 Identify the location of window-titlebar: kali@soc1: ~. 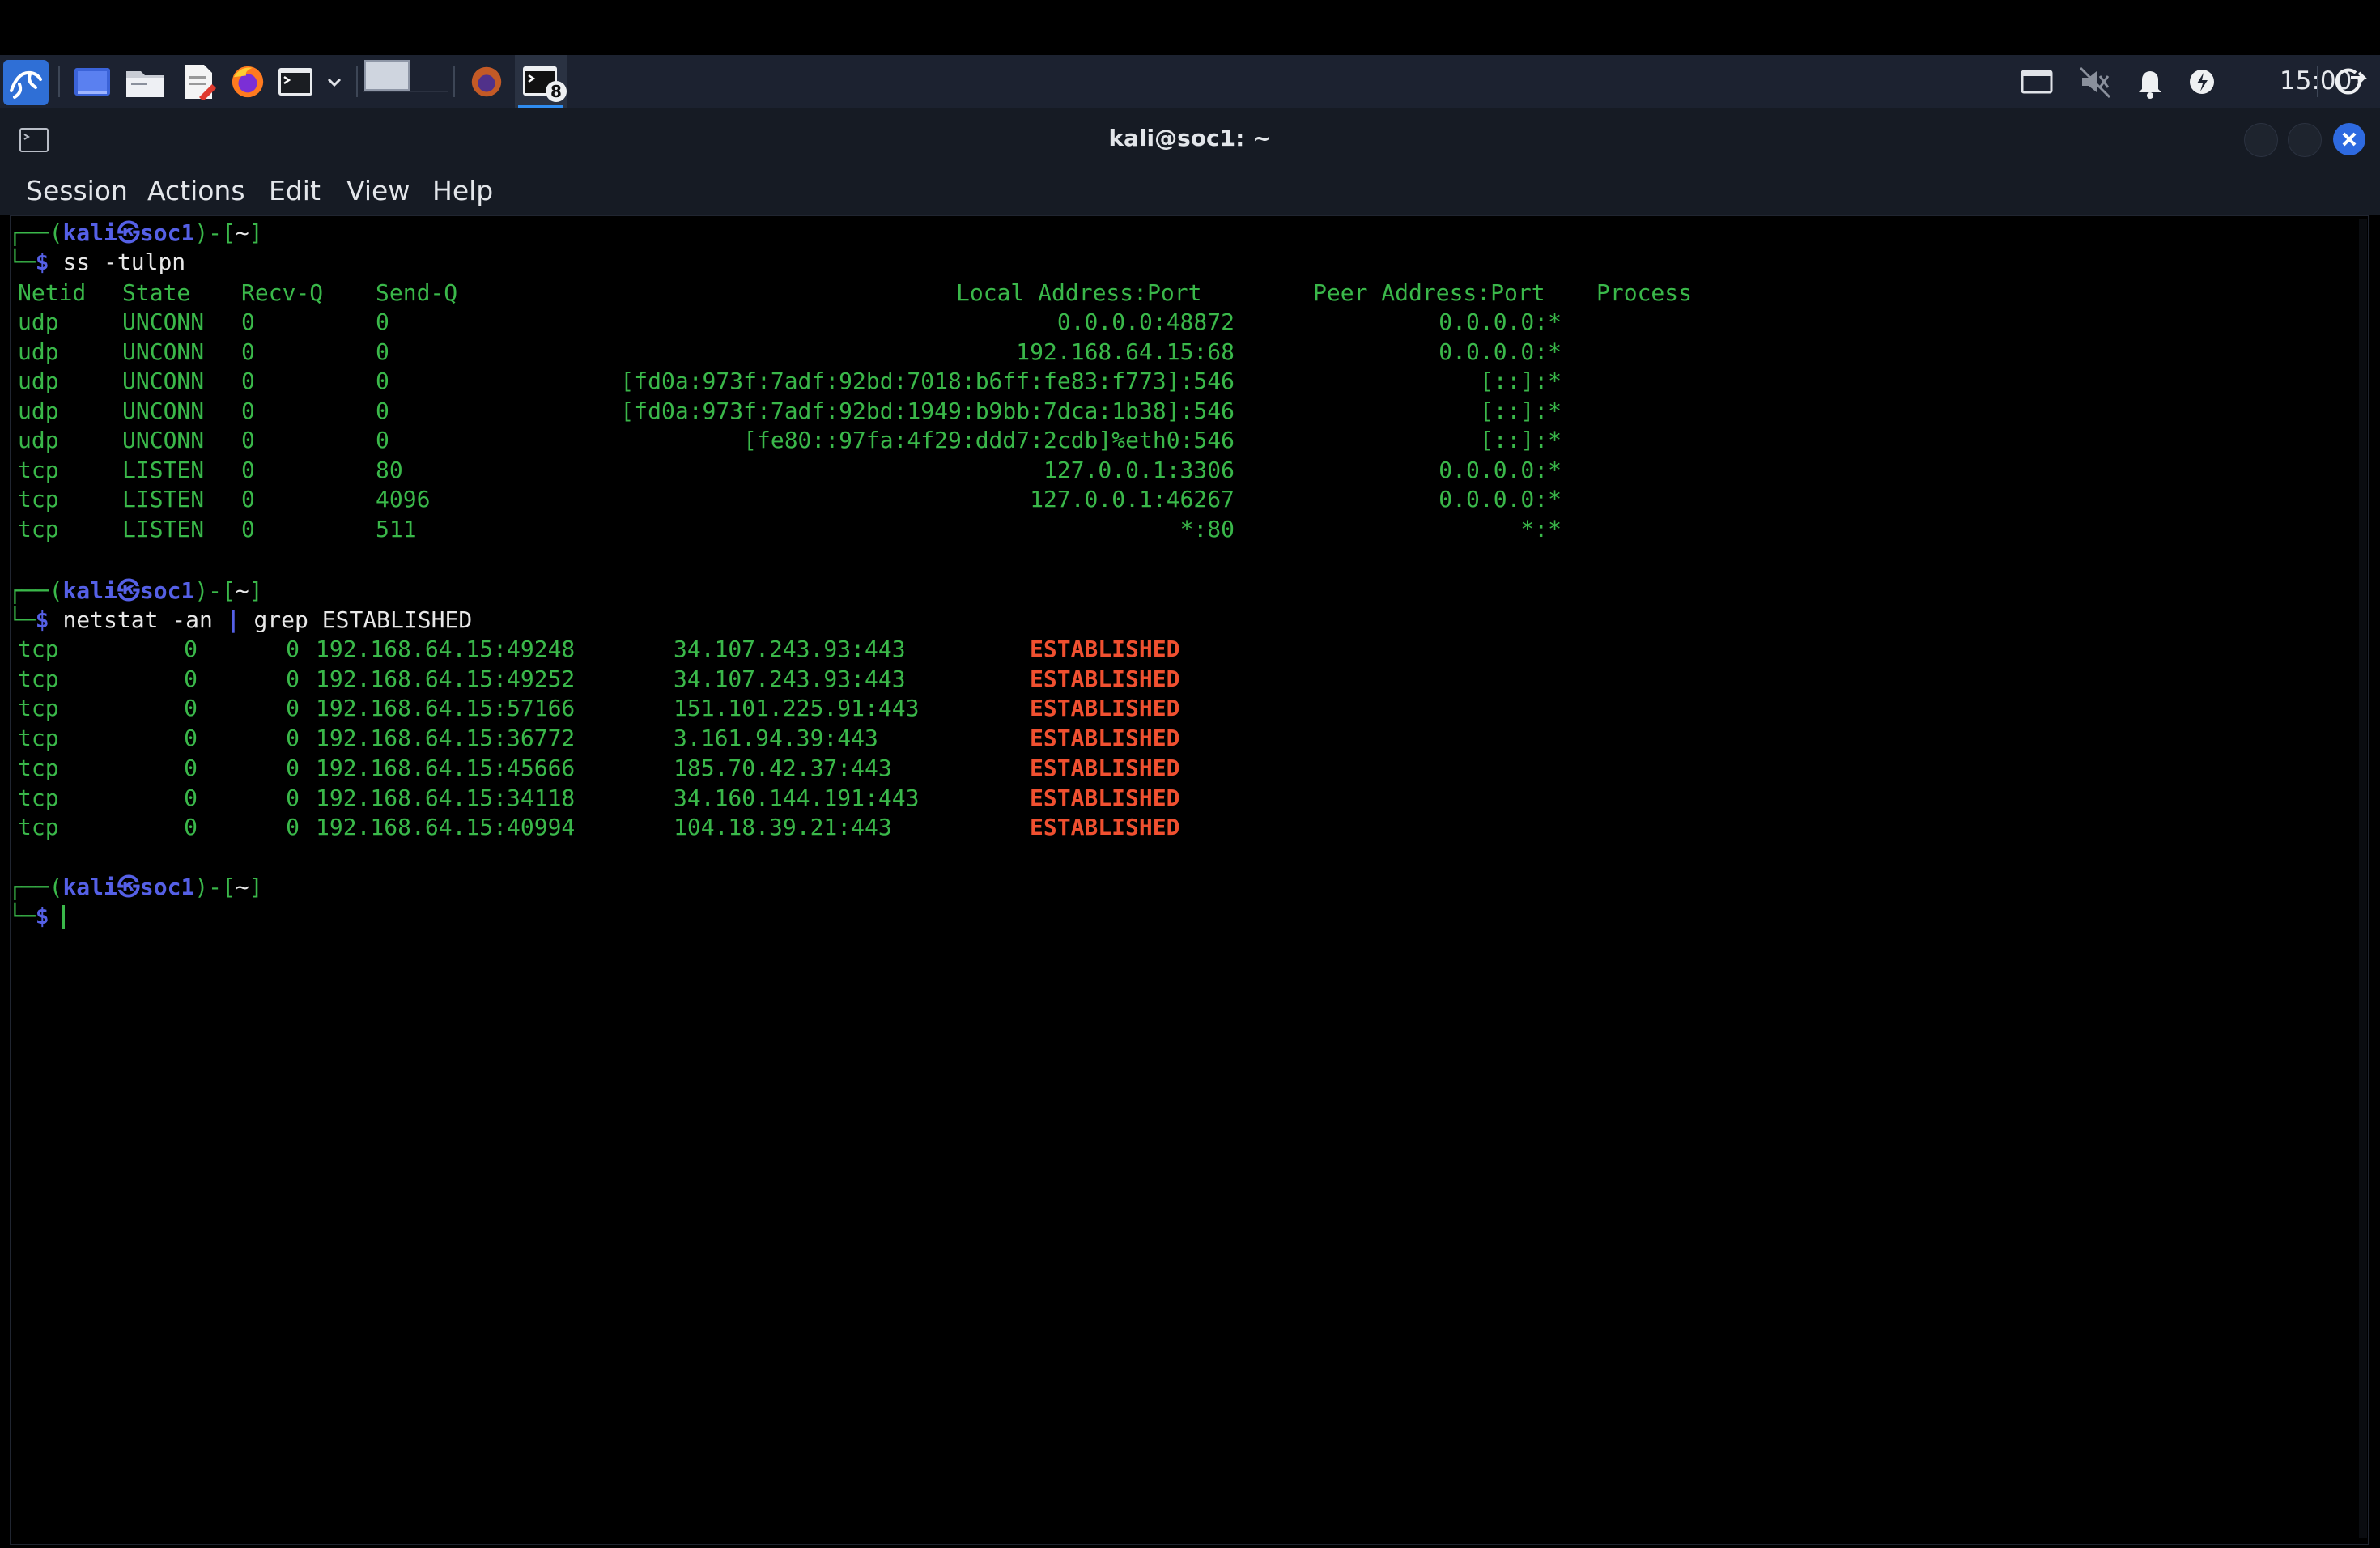
(1190, 139).